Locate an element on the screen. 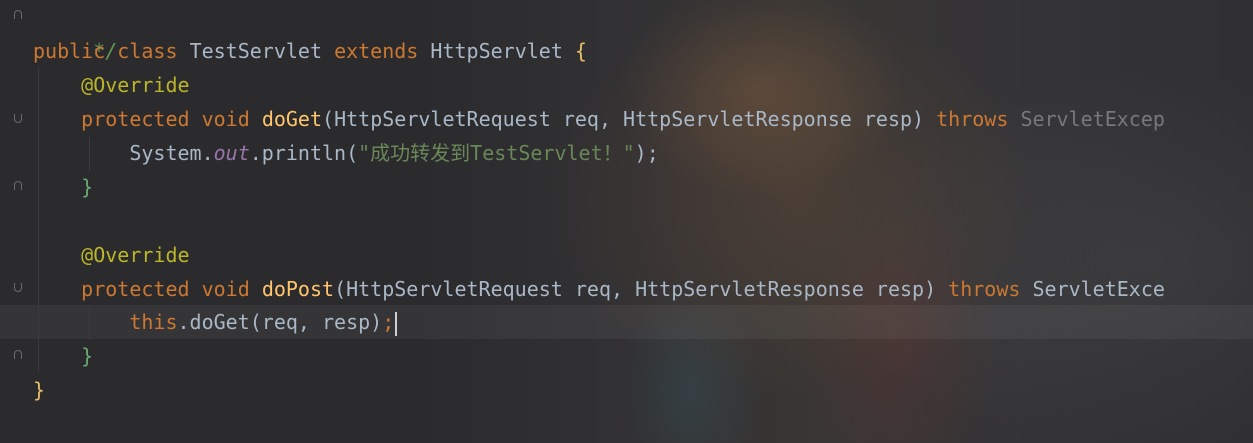 This screenshot has width=1253, height=443. class-close-brace: } is located at coordinates (39, 390).